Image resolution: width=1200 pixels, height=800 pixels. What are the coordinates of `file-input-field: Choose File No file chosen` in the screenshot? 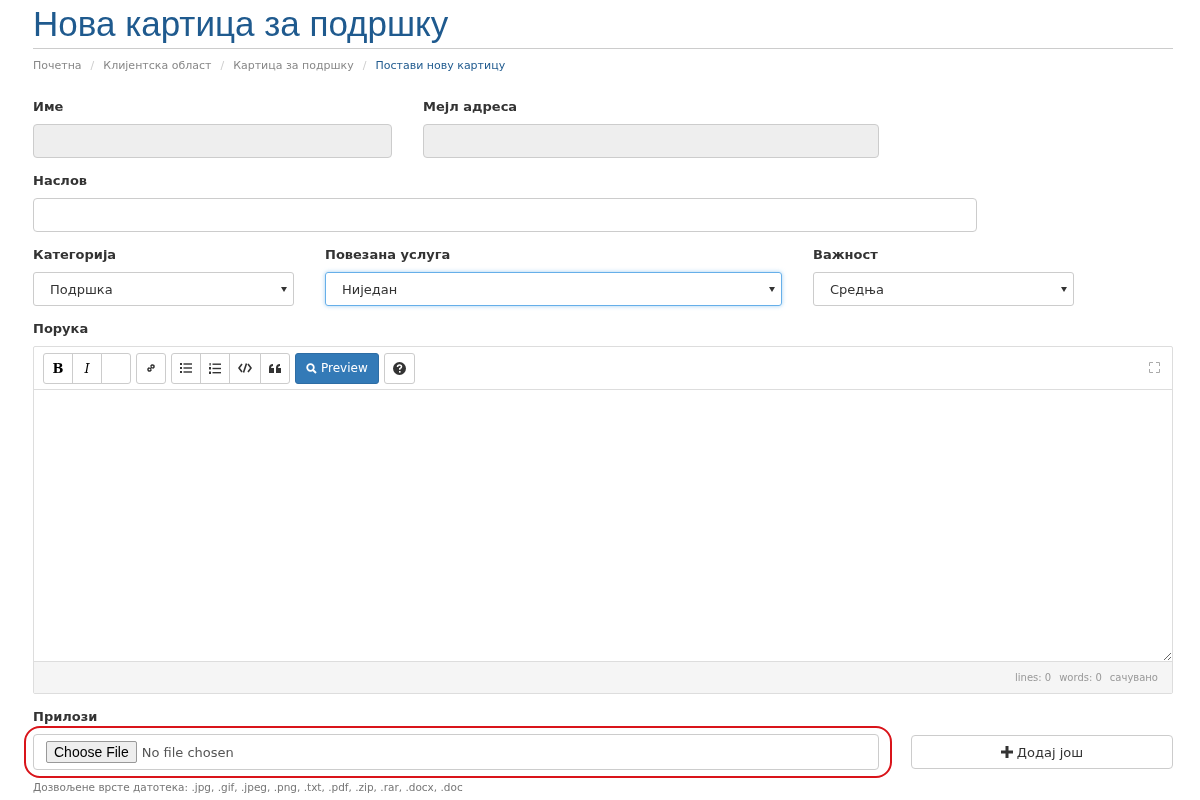 It's located at (456, 752).